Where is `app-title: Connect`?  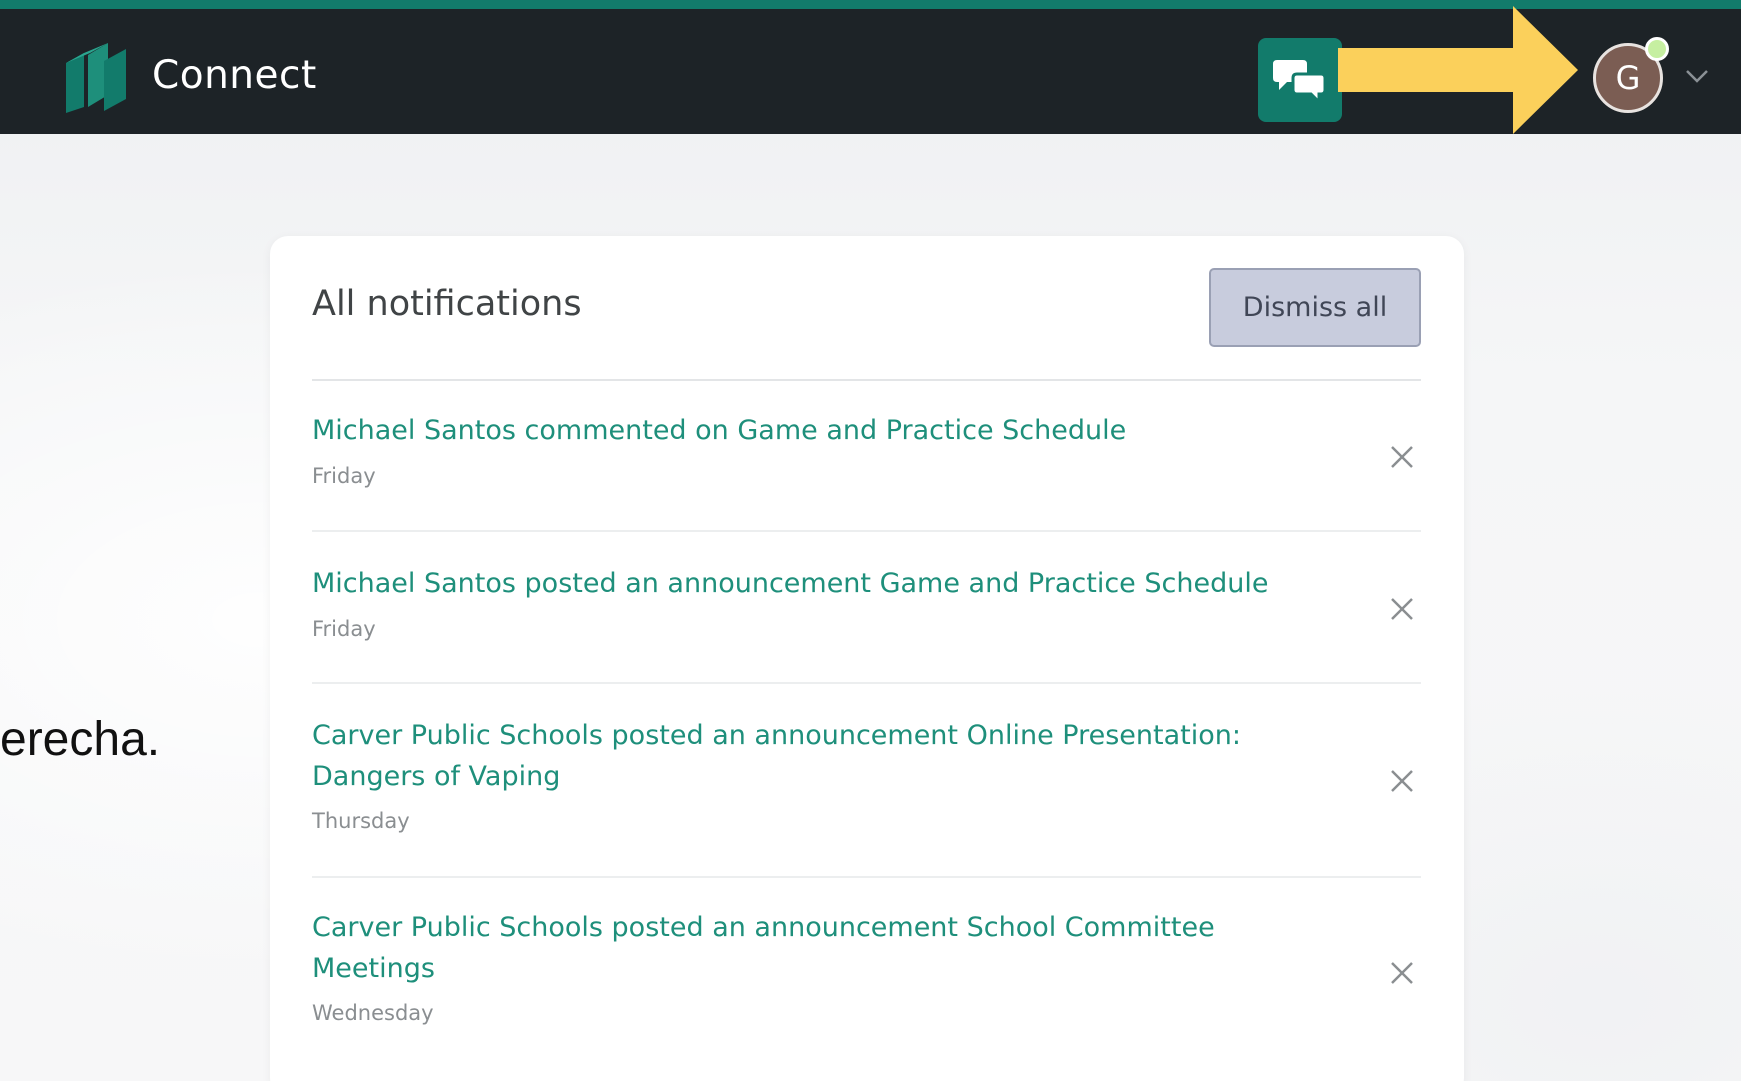
app-title: Connect is located at coordinates (234, 75).